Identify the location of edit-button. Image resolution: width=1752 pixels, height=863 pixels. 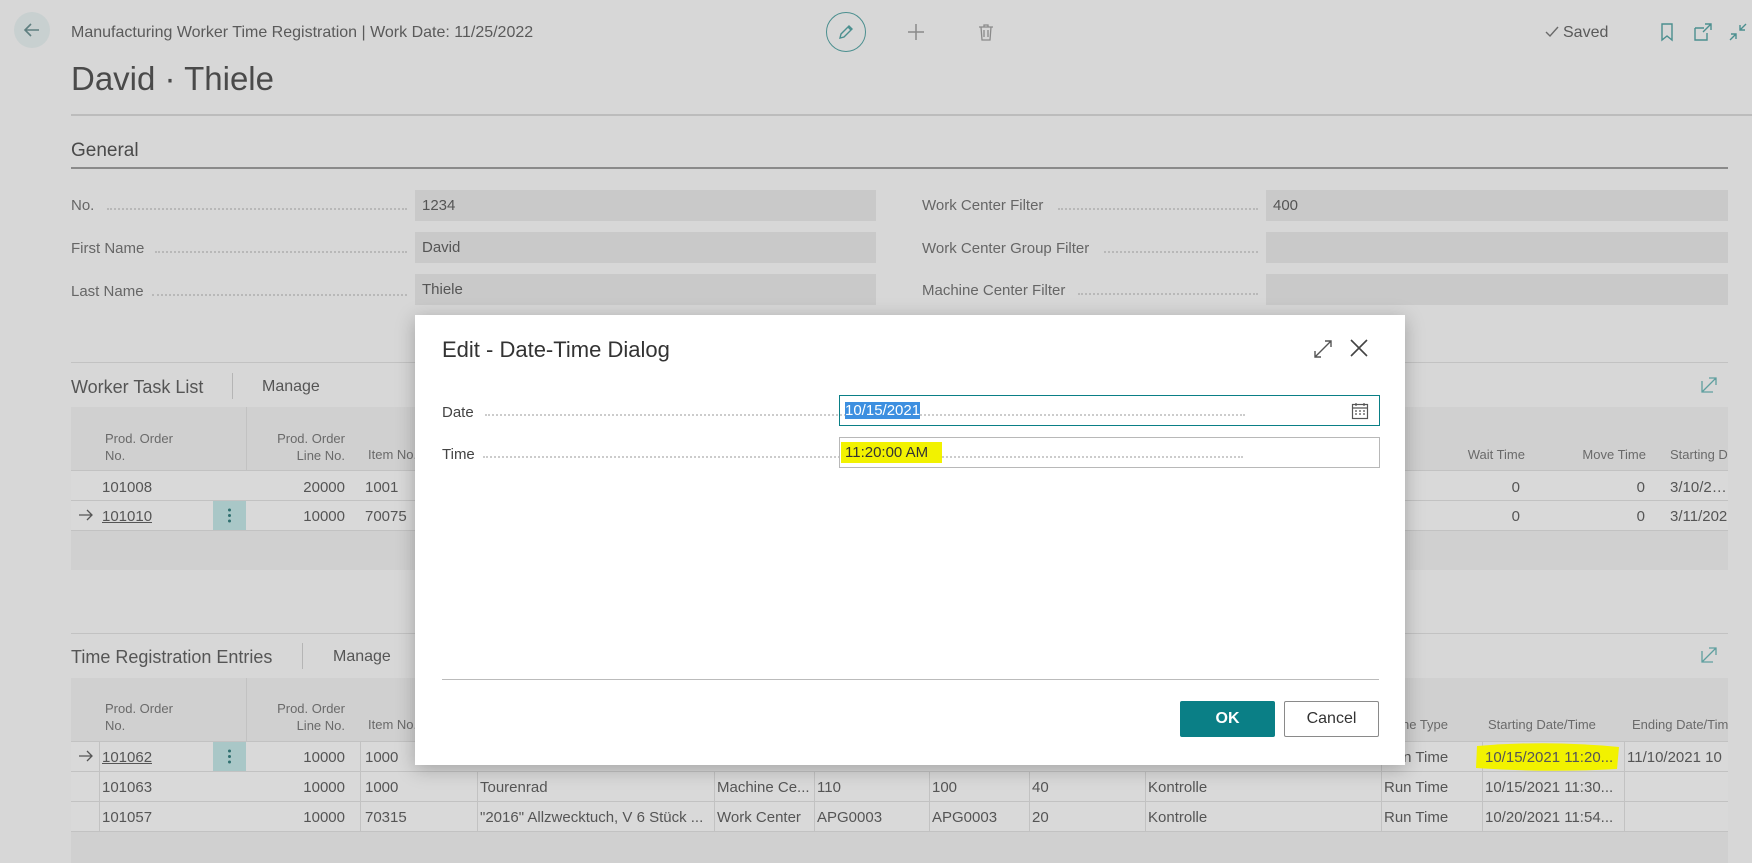
(846, 32).